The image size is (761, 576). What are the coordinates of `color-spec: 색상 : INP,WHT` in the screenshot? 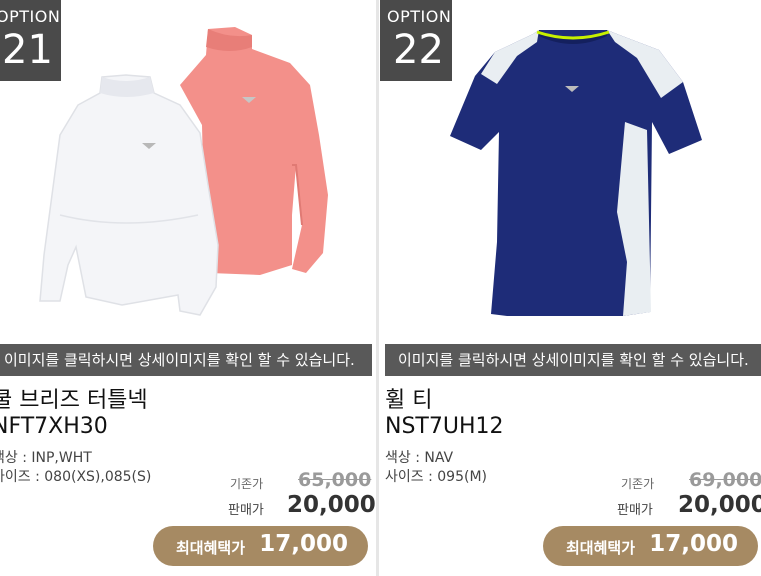 It's located at (46, 458).